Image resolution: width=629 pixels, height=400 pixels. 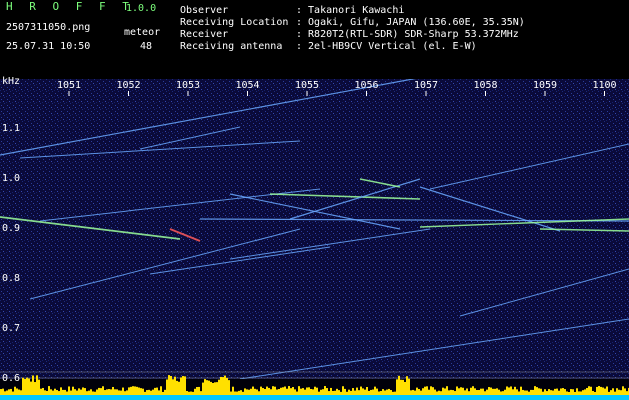 What do you see at coordinates (247, 85) in the screenshot?
I see `x-tick-label: 1054` at bounding box center [247, 85].